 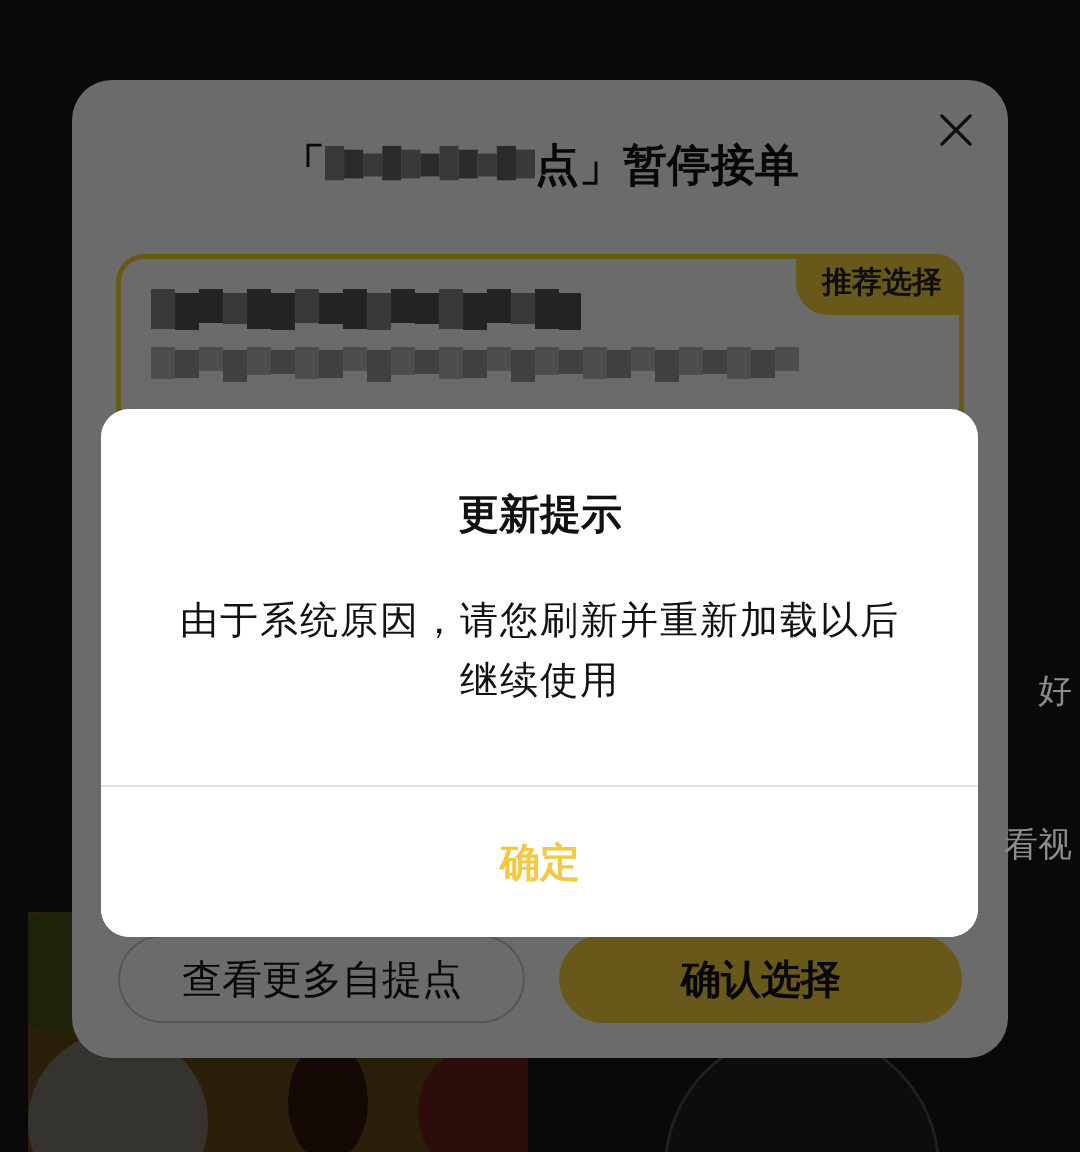 What do you see at coordinates (303, 164) in the screenshot?
I see `sheet-title-bracket: 「` at bounding box center [303, 164].